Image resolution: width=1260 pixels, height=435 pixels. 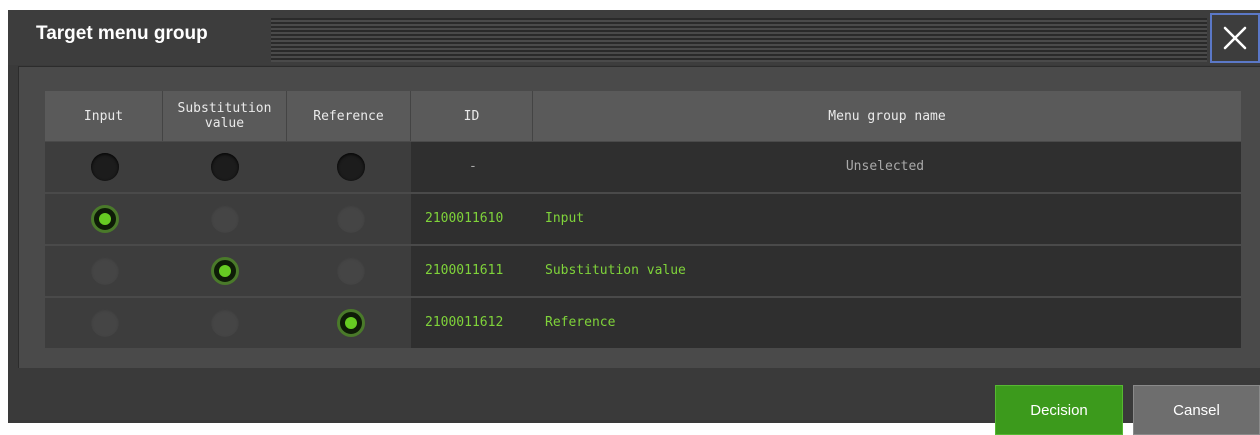 I want to click on row-id: 2100011611, so click(x=464, y=270).